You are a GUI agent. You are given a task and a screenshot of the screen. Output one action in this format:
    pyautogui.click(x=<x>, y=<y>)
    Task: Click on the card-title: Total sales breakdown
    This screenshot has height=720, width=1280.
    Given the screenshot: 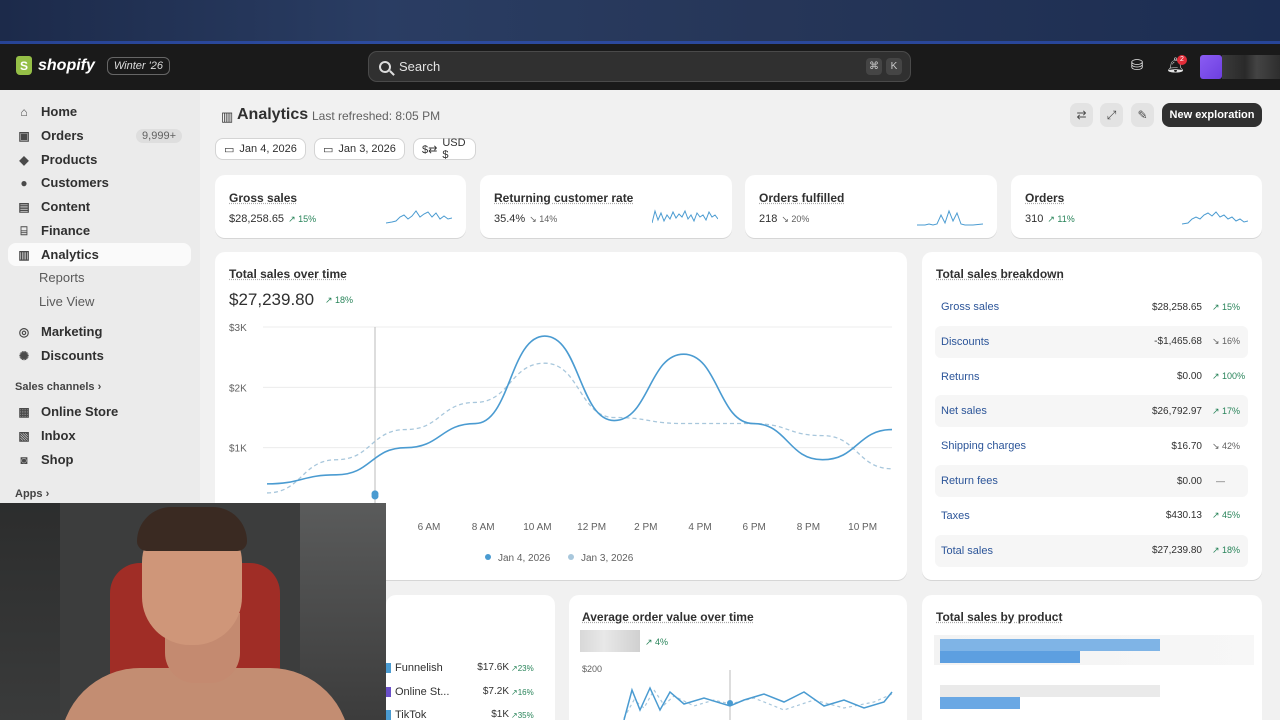 What is the action you would take?
    pyautogui.click(x=1000, y=274)
    